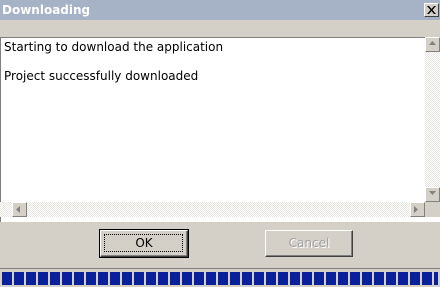  I want to click on title-bar: Downloading, so click(220, 10).